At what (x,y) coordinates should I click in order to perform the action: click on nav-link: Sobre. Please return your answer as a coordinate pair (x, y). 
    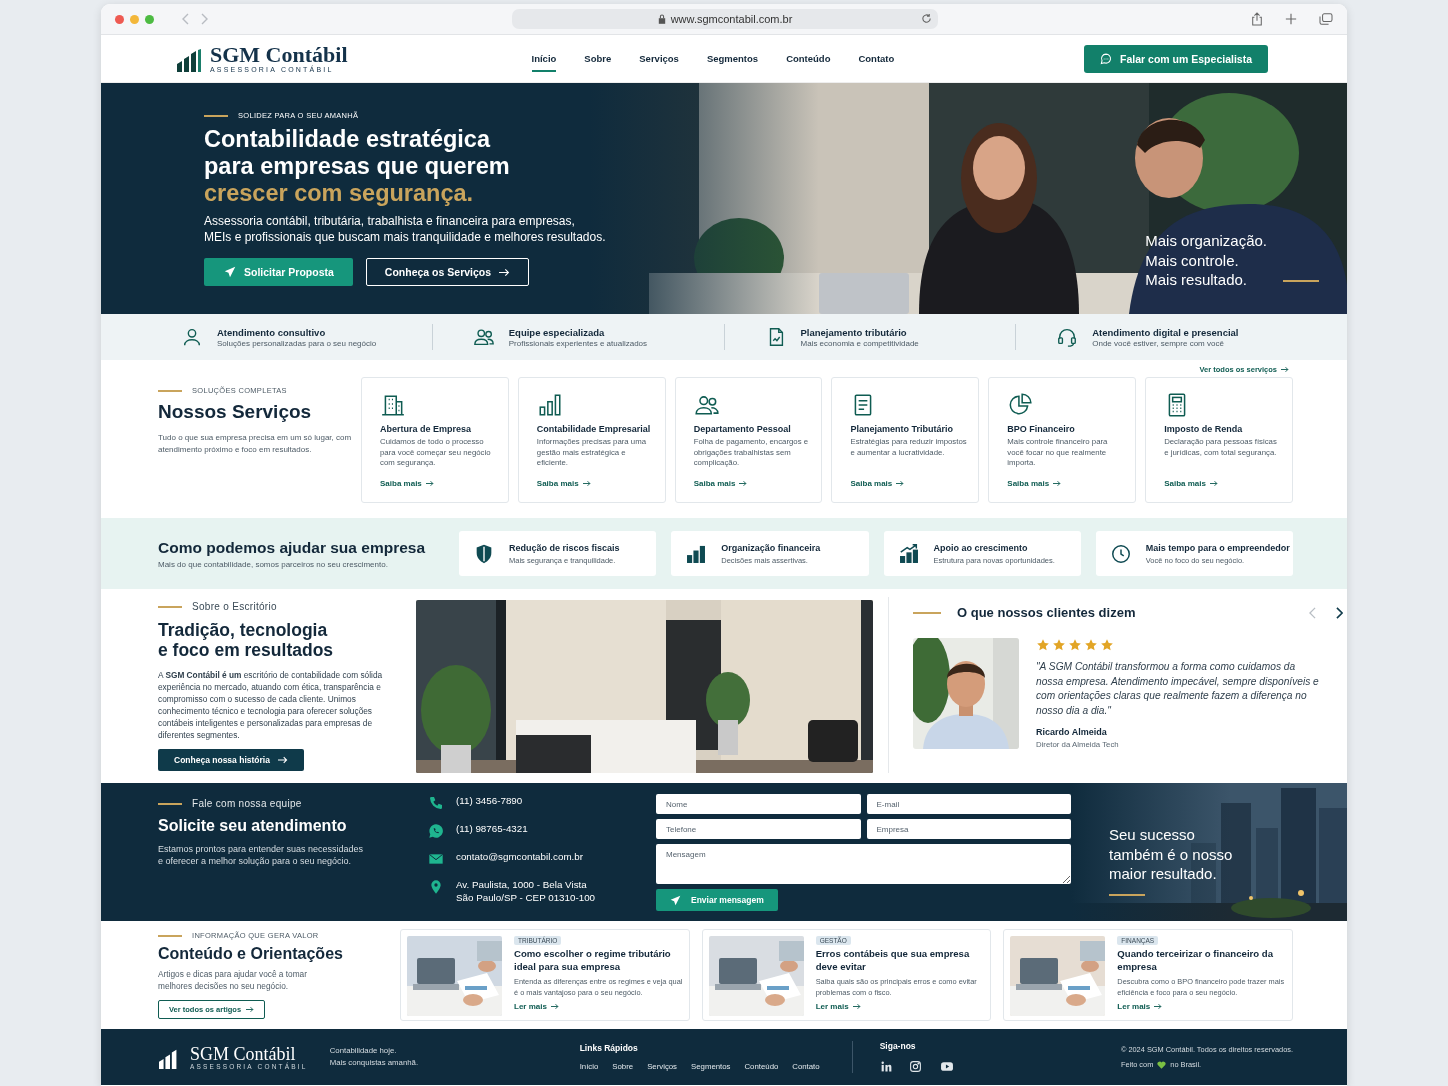
    Looking at the image, I should click on (598, 58).